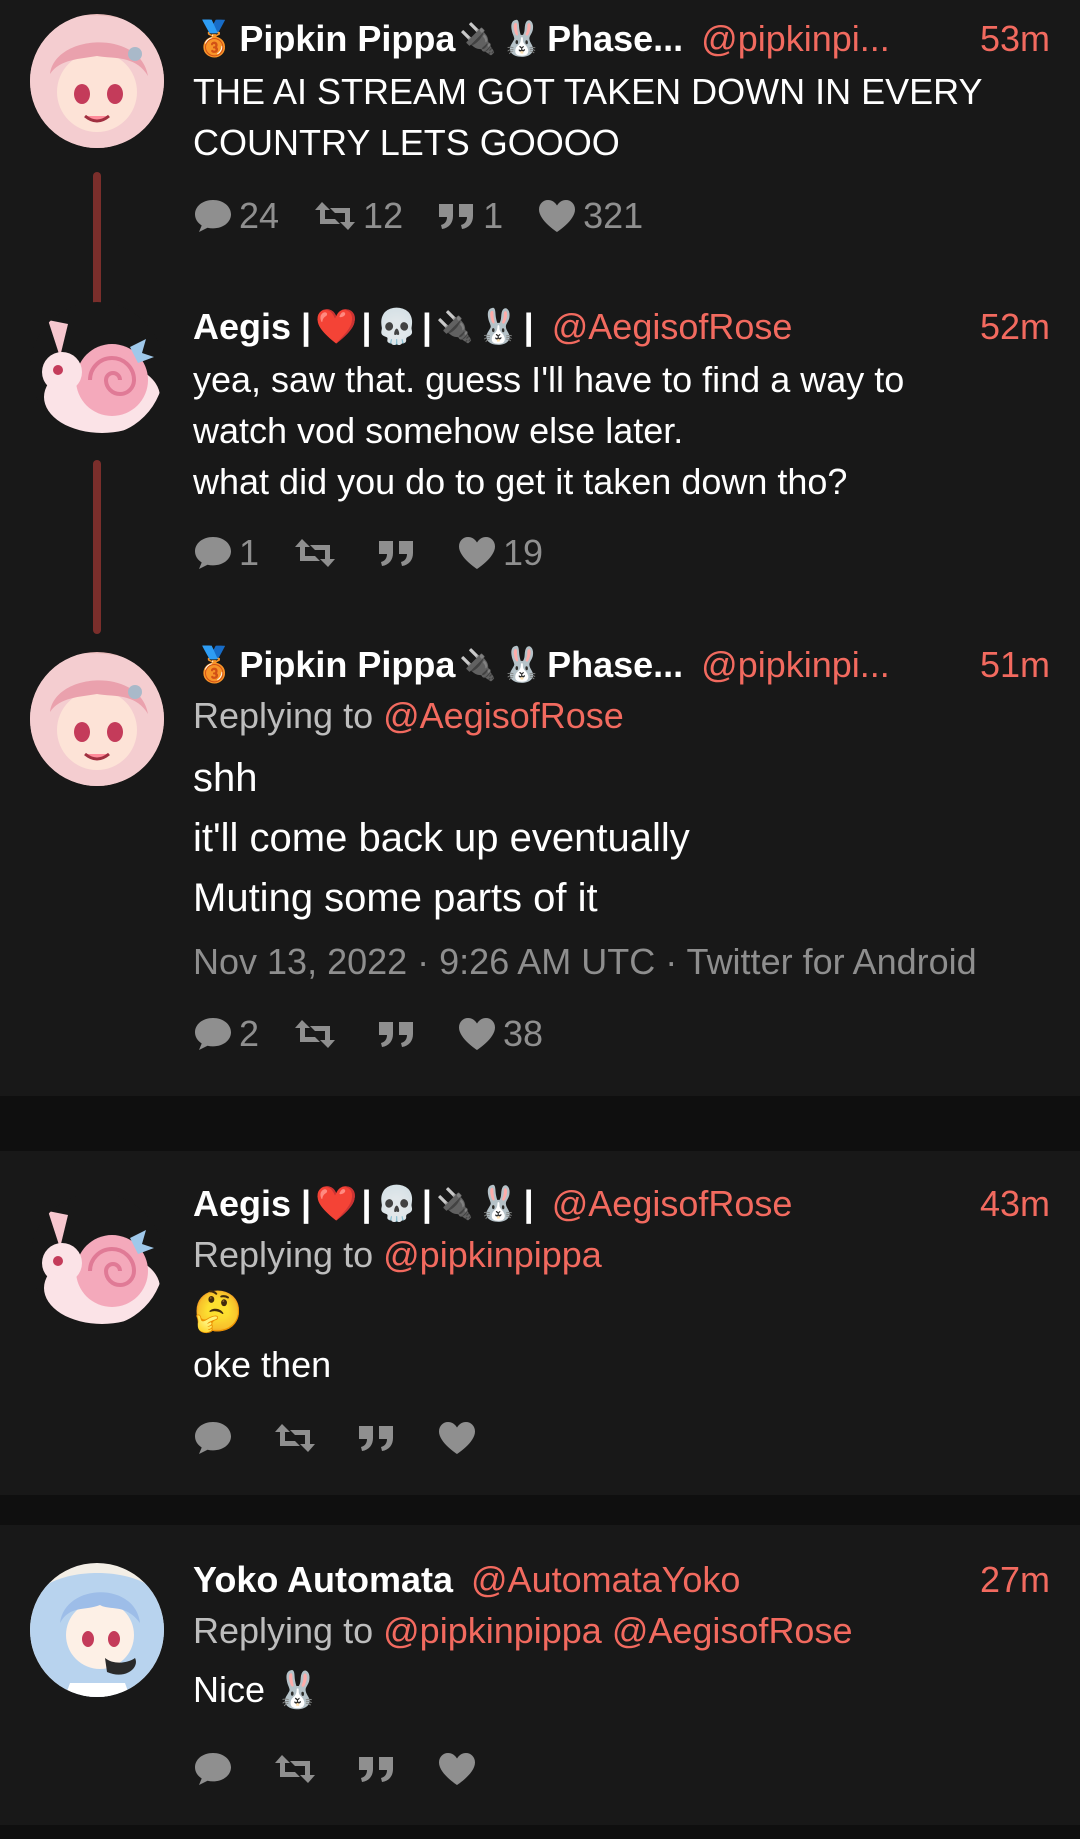  Describe the element at coordinates (323, 1580) in the screenshot. I see `display-name: Yoko Automata` at that location.